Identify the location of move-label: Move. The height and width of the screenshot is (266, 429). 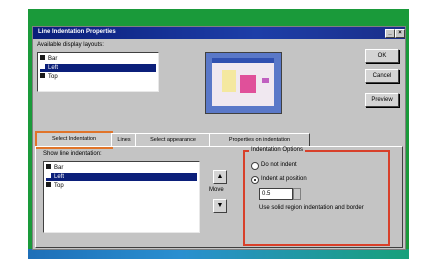
(216, 190).